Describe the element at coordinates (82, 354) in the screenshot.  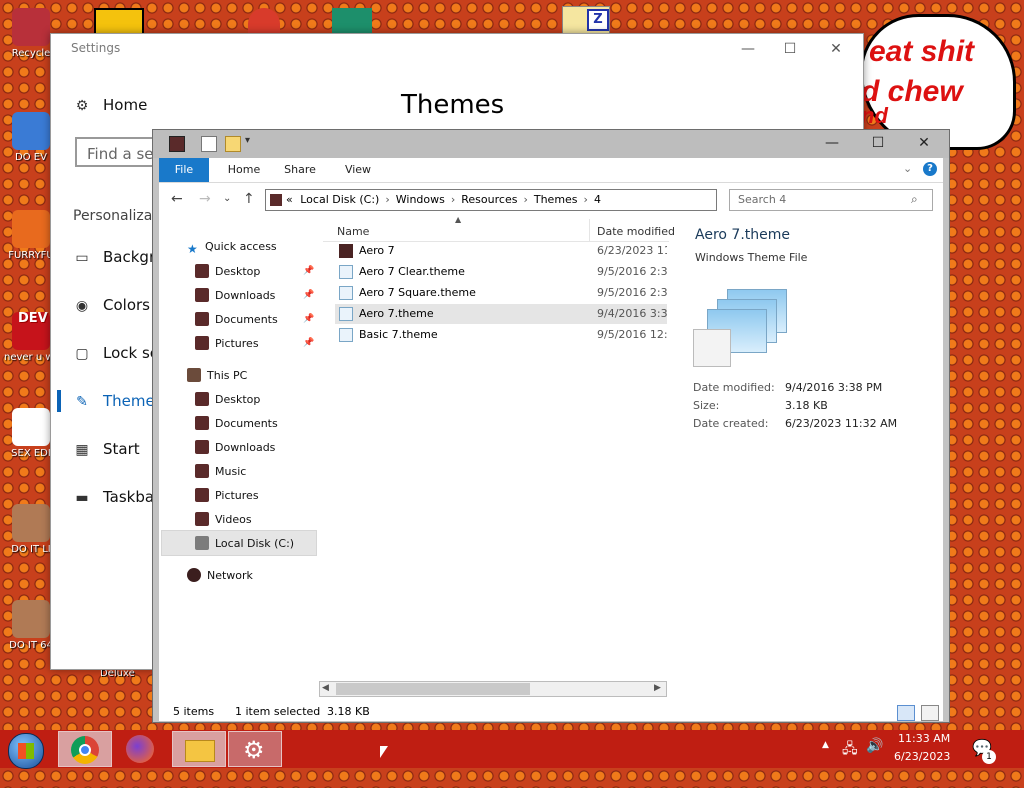
I see `monitor-icon: ▢` at that location.